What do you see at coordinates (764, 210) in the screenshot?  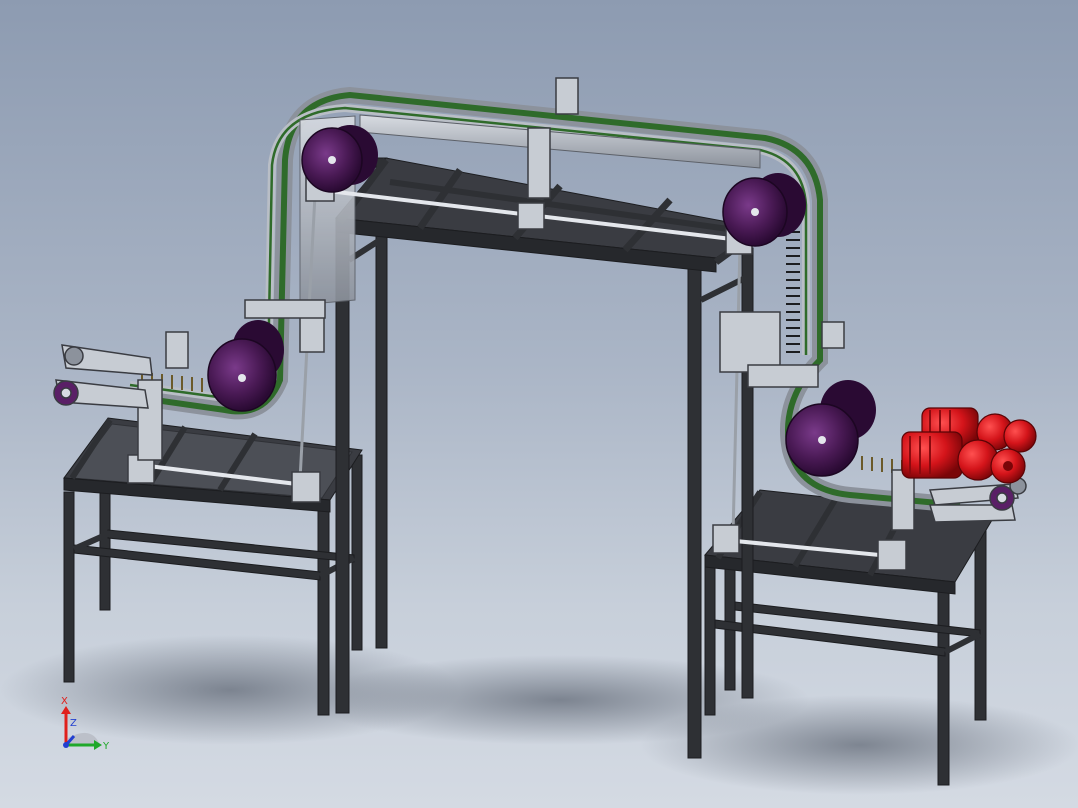 I see `drum-top-right-icon` at bounding box center [764, 210].